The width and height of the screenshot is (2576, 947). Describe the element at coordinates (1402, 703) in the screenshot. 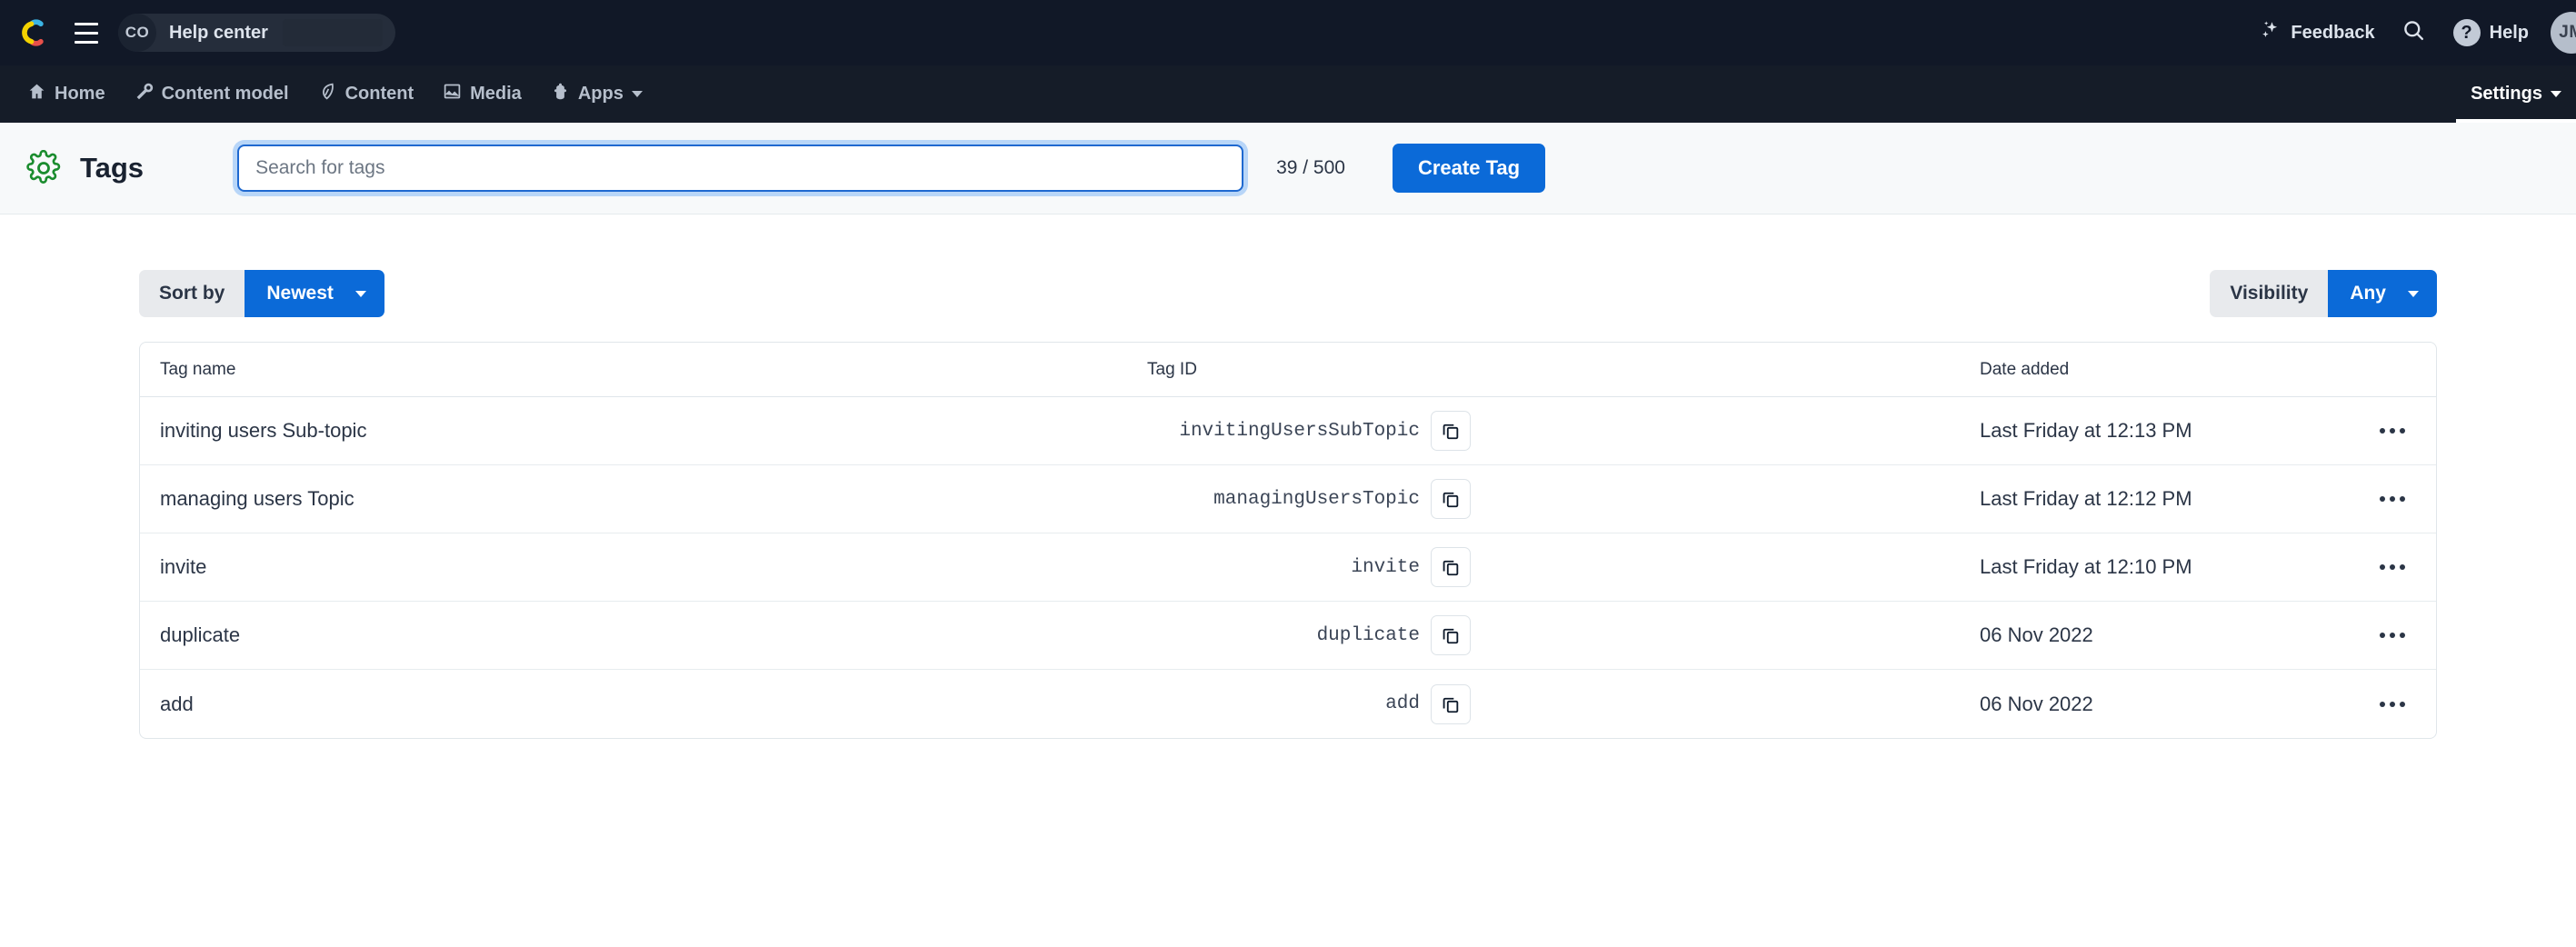

I see `tag-id-text: add` at that location.